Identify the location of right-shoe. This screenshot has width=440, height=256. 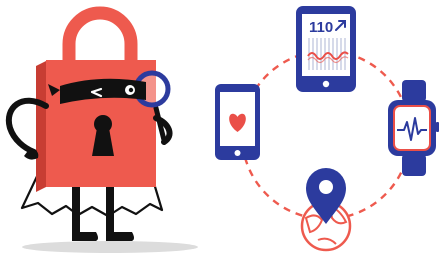
(120, 236).